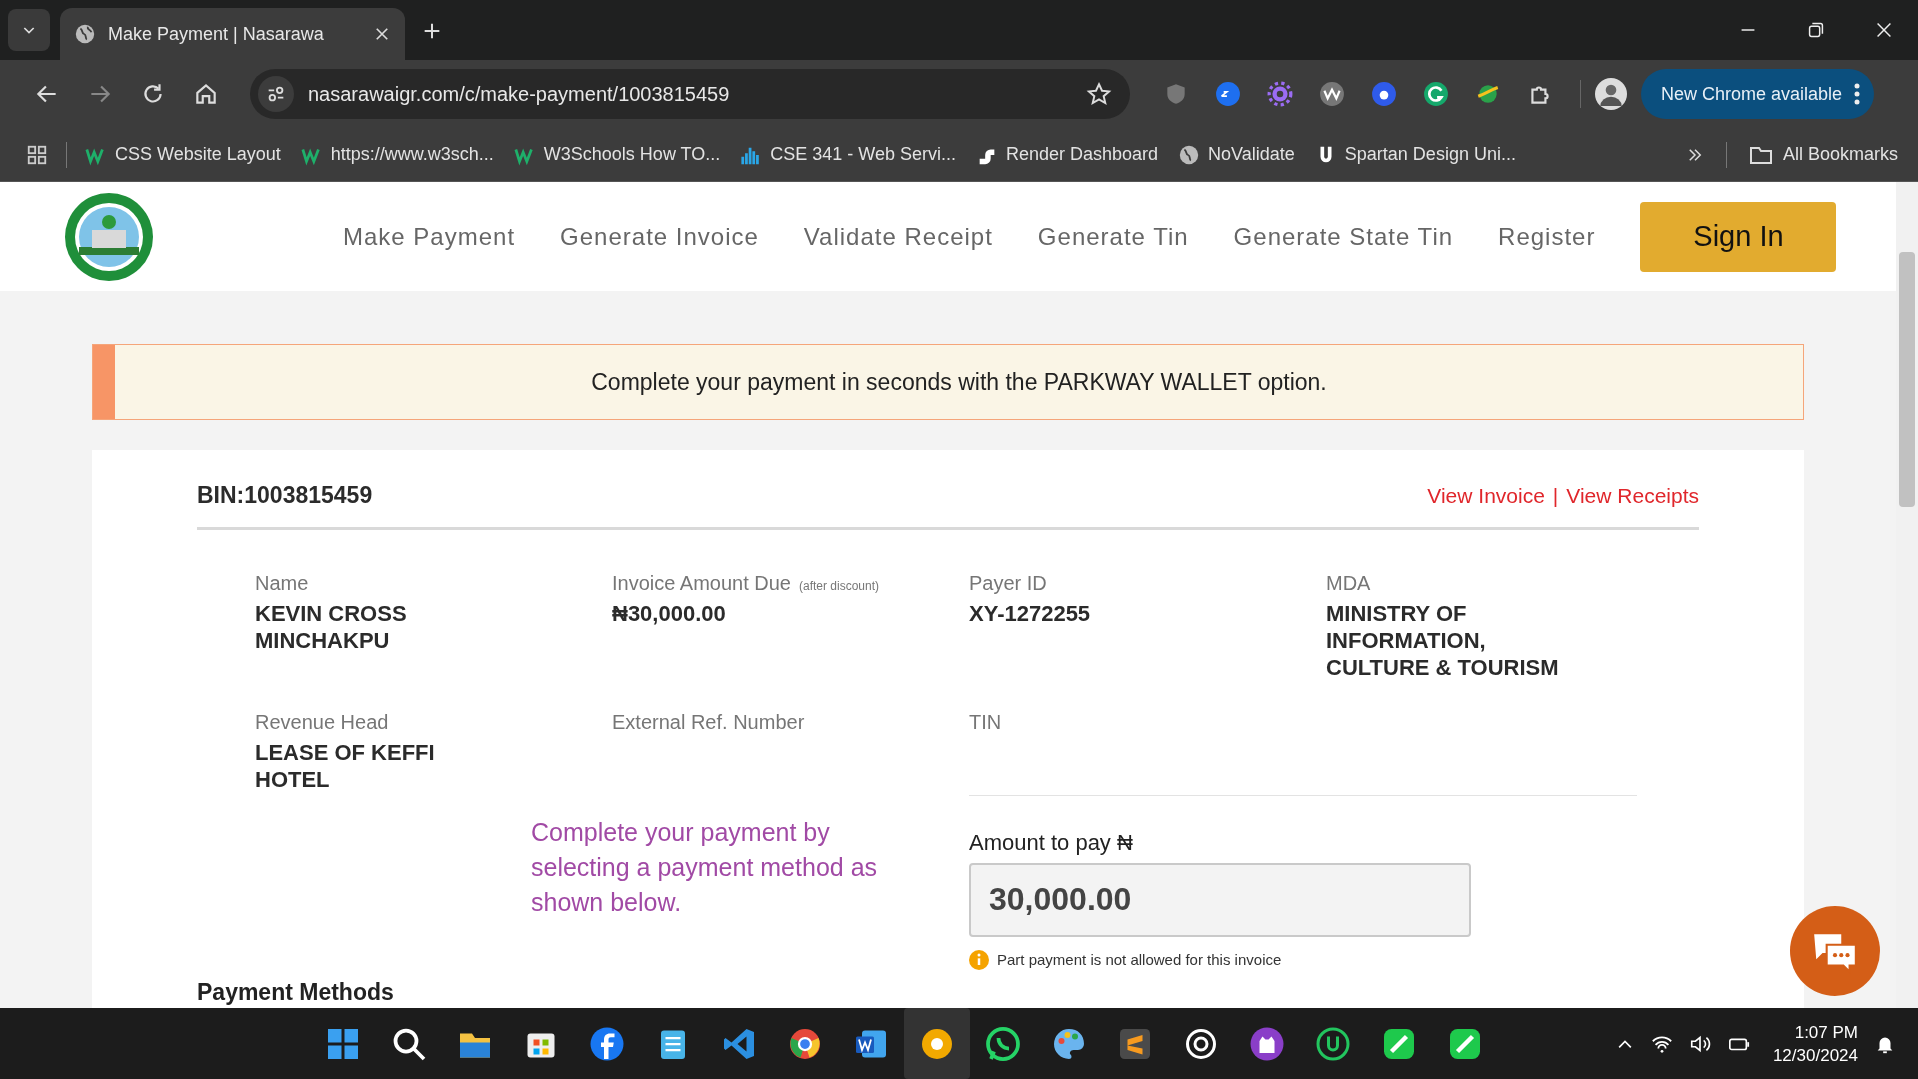 Image resolution: width=1918 pixels, height=1079 pixels. Describe the element at coordinates (1632, 495) in the screenshot. I see `view-receipts-link: View Receipts` at that location.